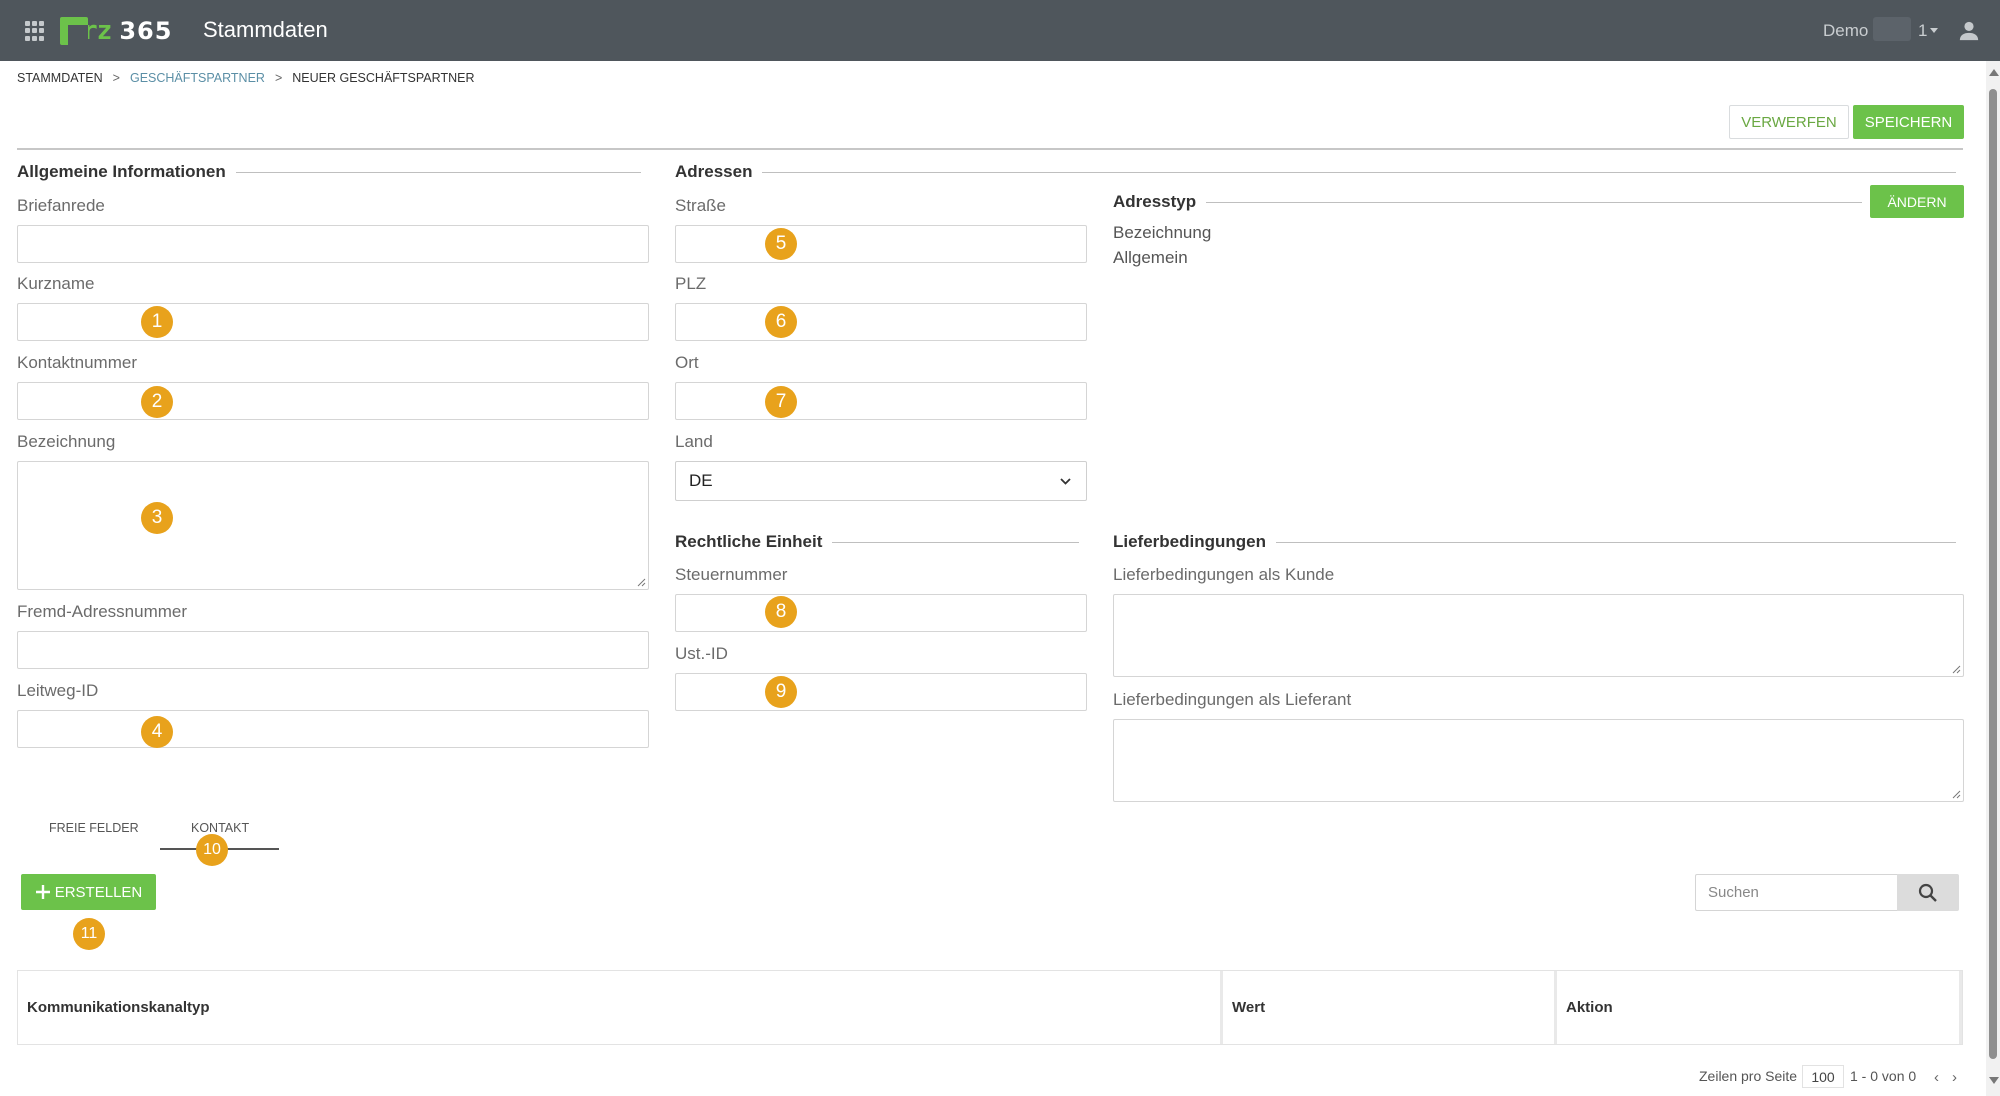  What do you see at coordinates (1155, 201) in the screenshot?
I see `section-title: Adresstyp` at bounding box center [1155, 201].